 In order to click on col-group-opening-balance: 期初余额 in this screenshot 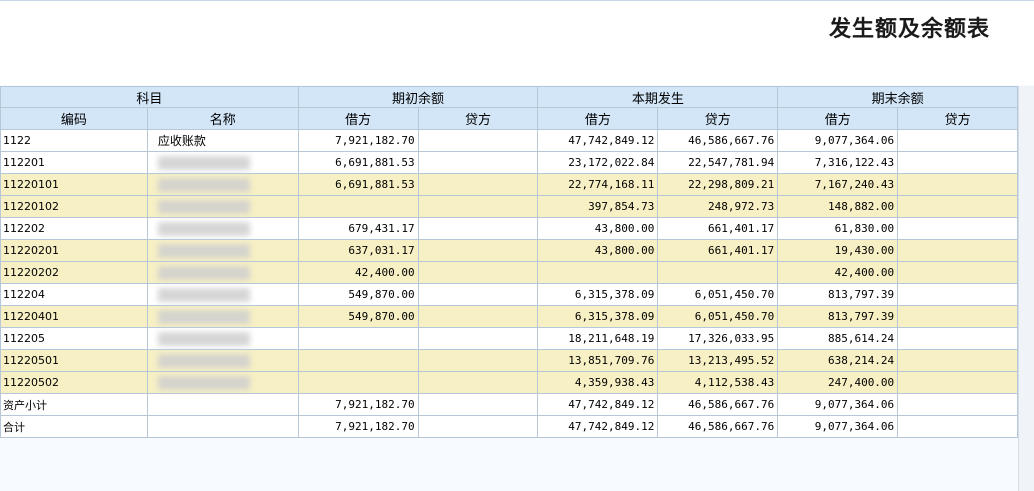, I will do `click(418, 97)`.